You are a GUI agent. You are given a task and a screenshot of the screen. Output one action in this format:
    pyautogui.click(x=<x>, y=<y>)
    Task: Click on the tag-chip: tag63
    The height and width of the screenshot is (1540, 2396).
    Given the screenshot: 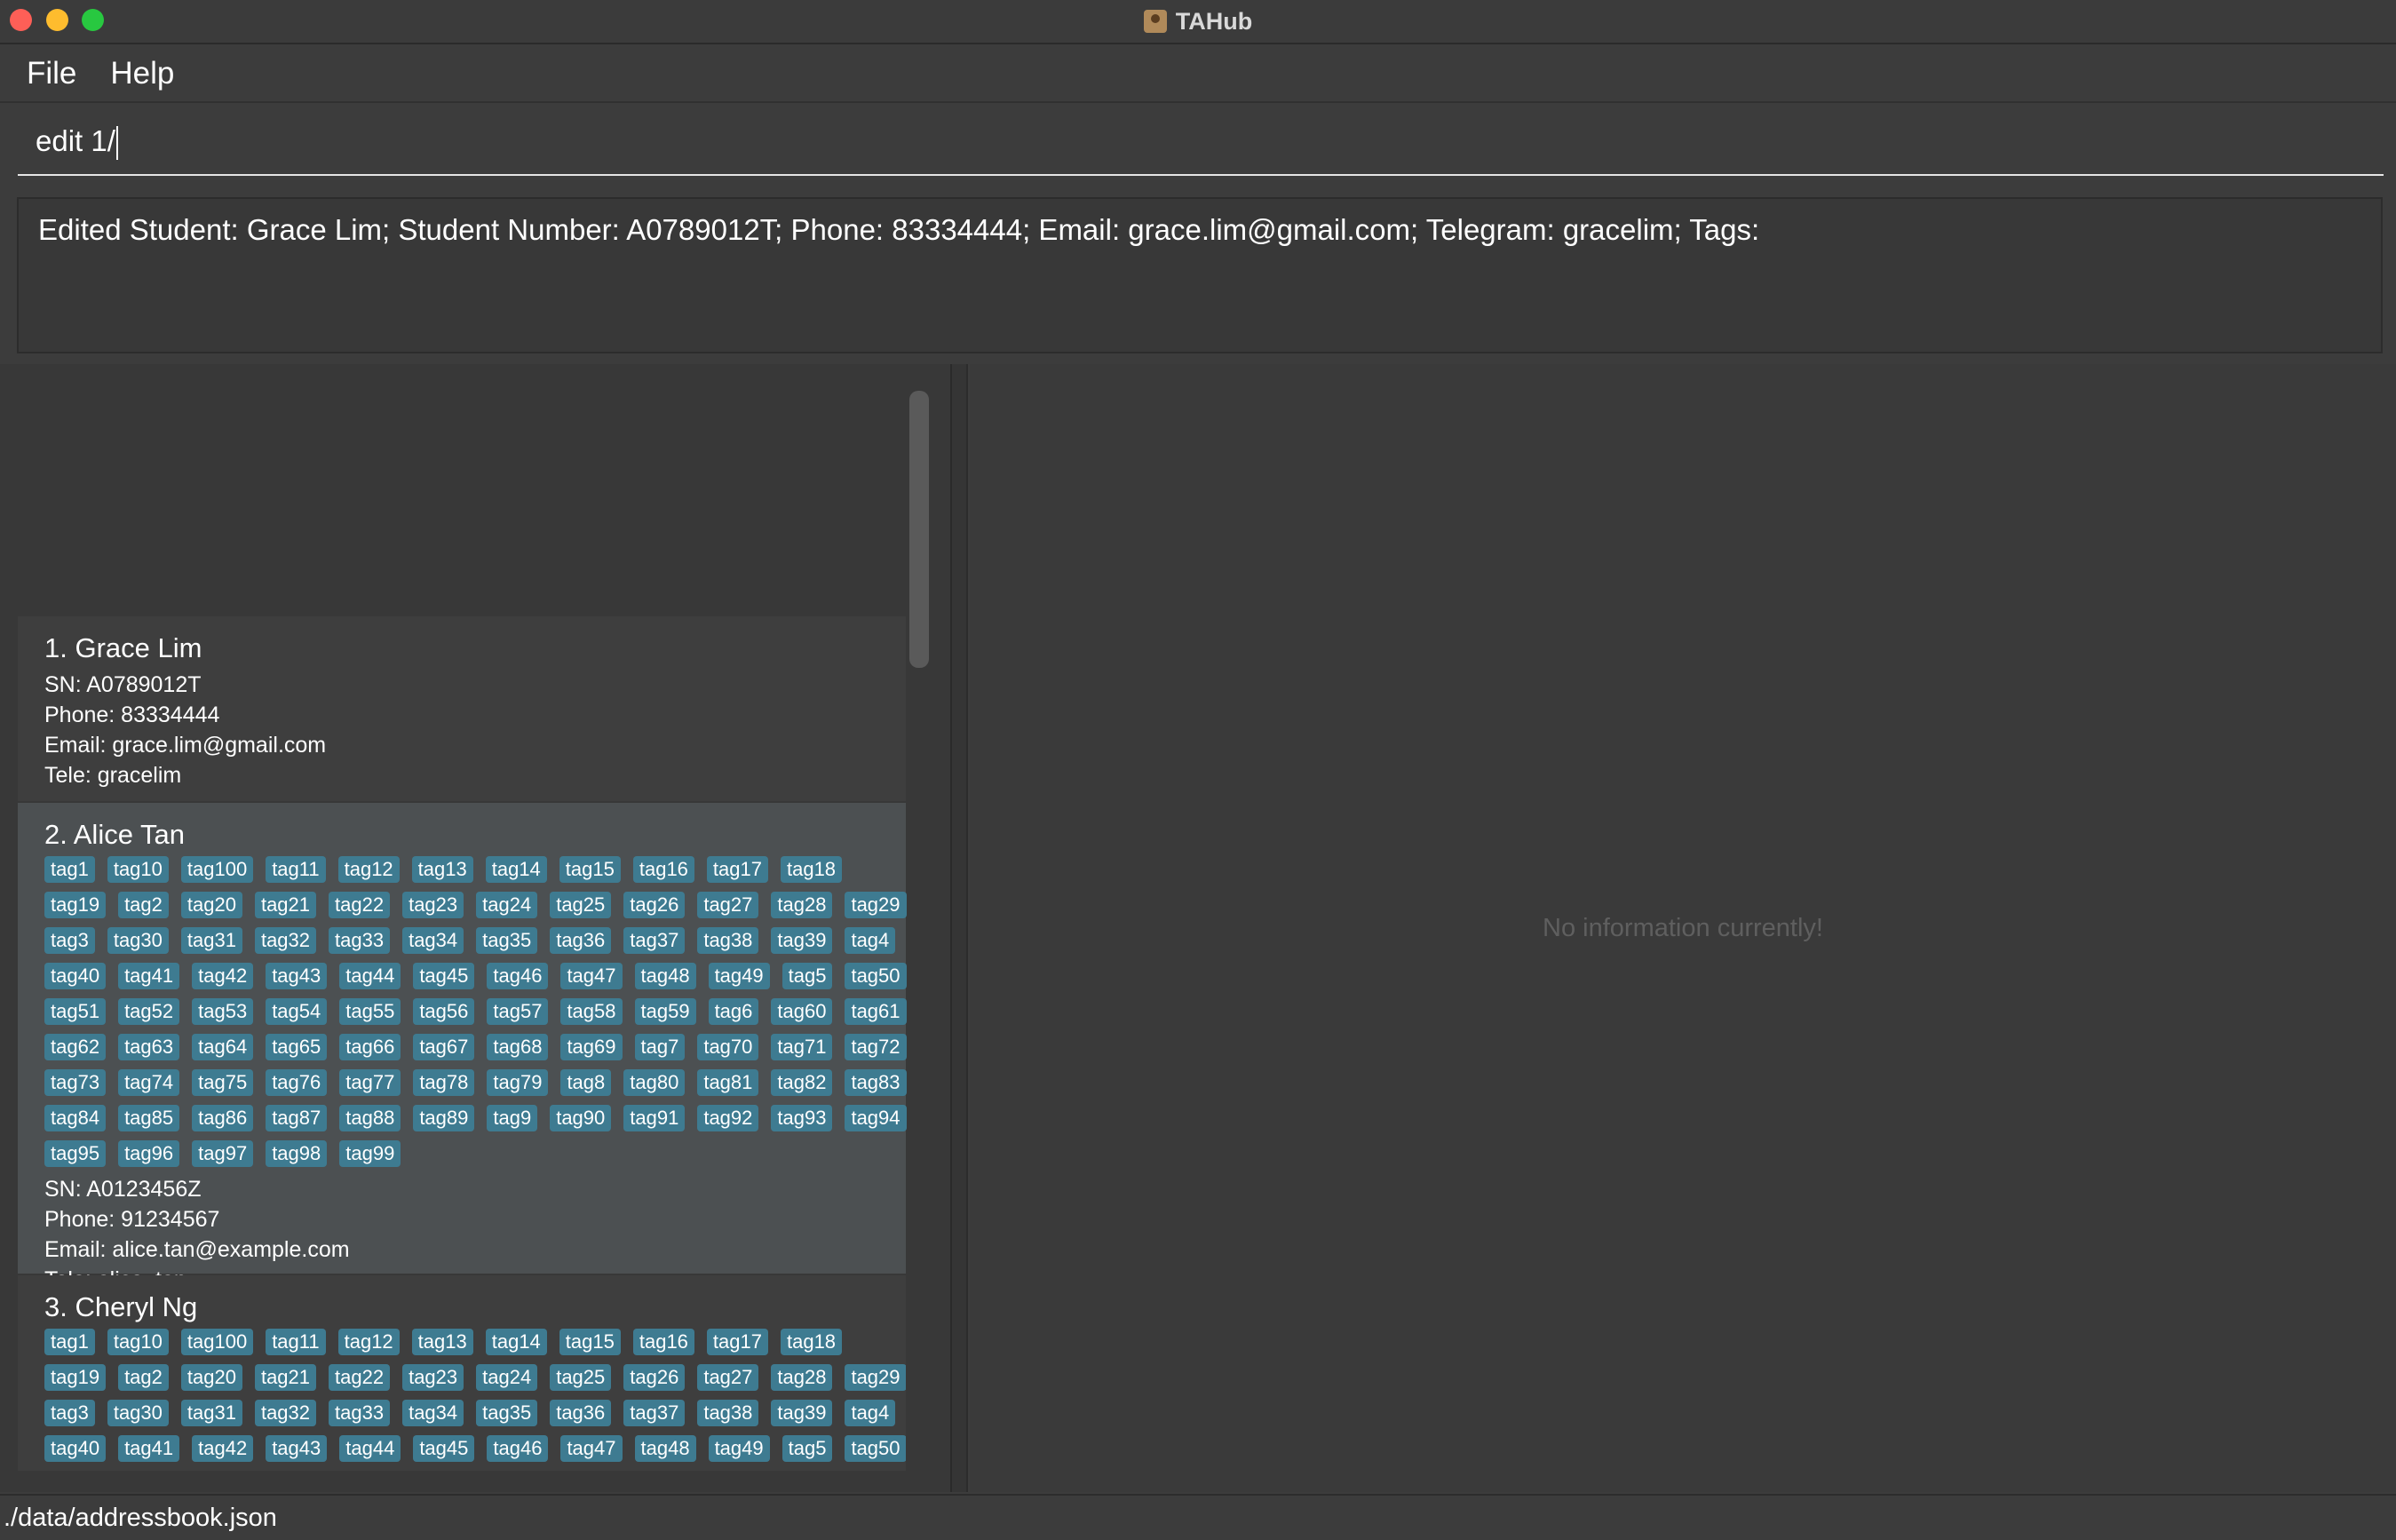 What is the action you would take?
    pyautogui.click(x=149, y=1047)
    